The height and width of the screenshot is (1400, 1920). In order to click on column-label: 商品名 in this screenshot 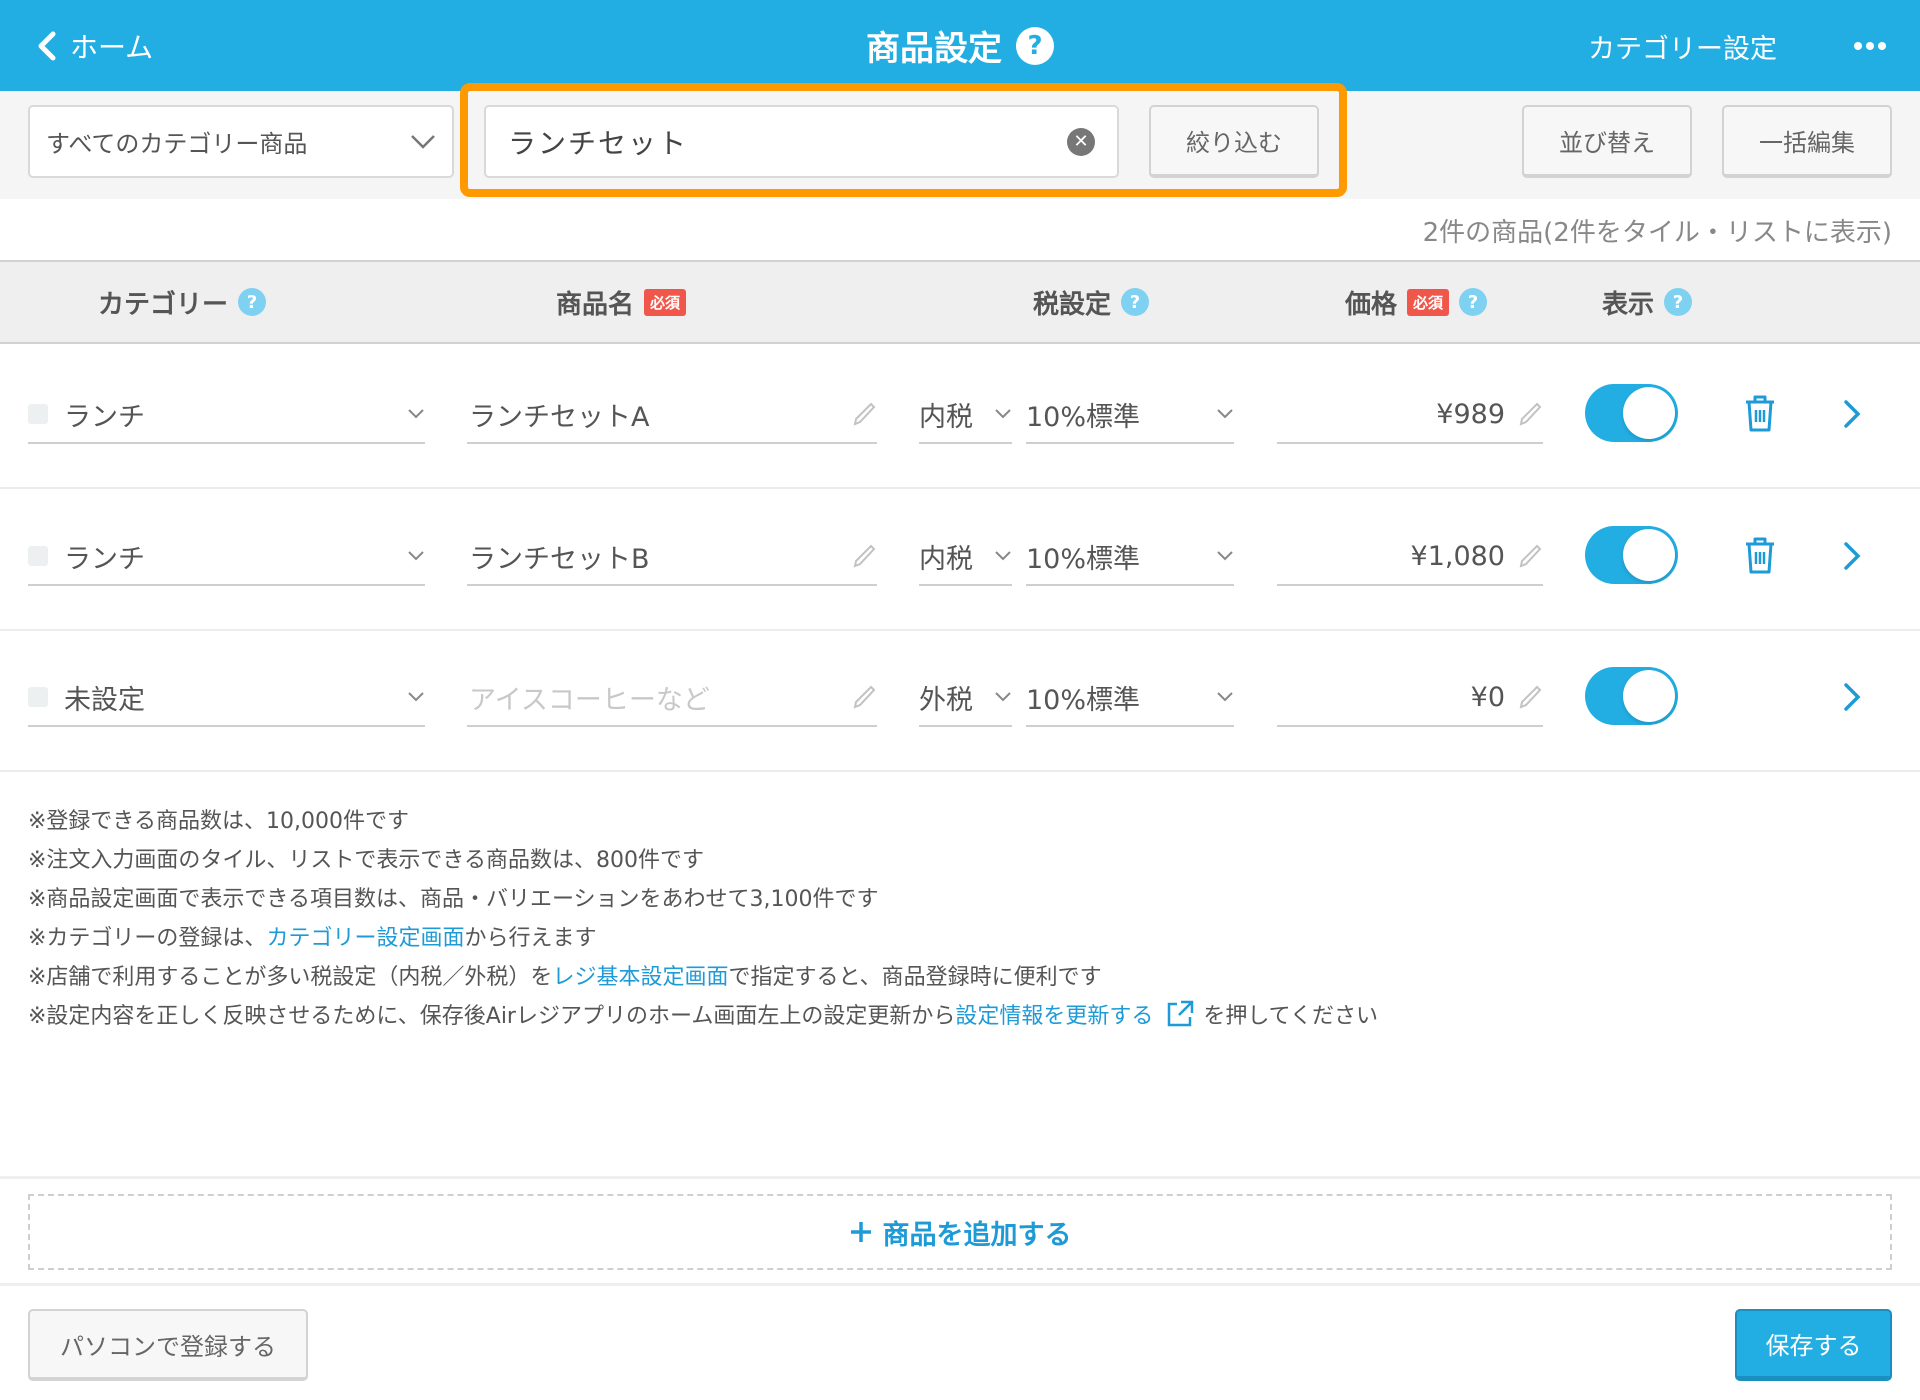, I will do `click(595, 304)`.